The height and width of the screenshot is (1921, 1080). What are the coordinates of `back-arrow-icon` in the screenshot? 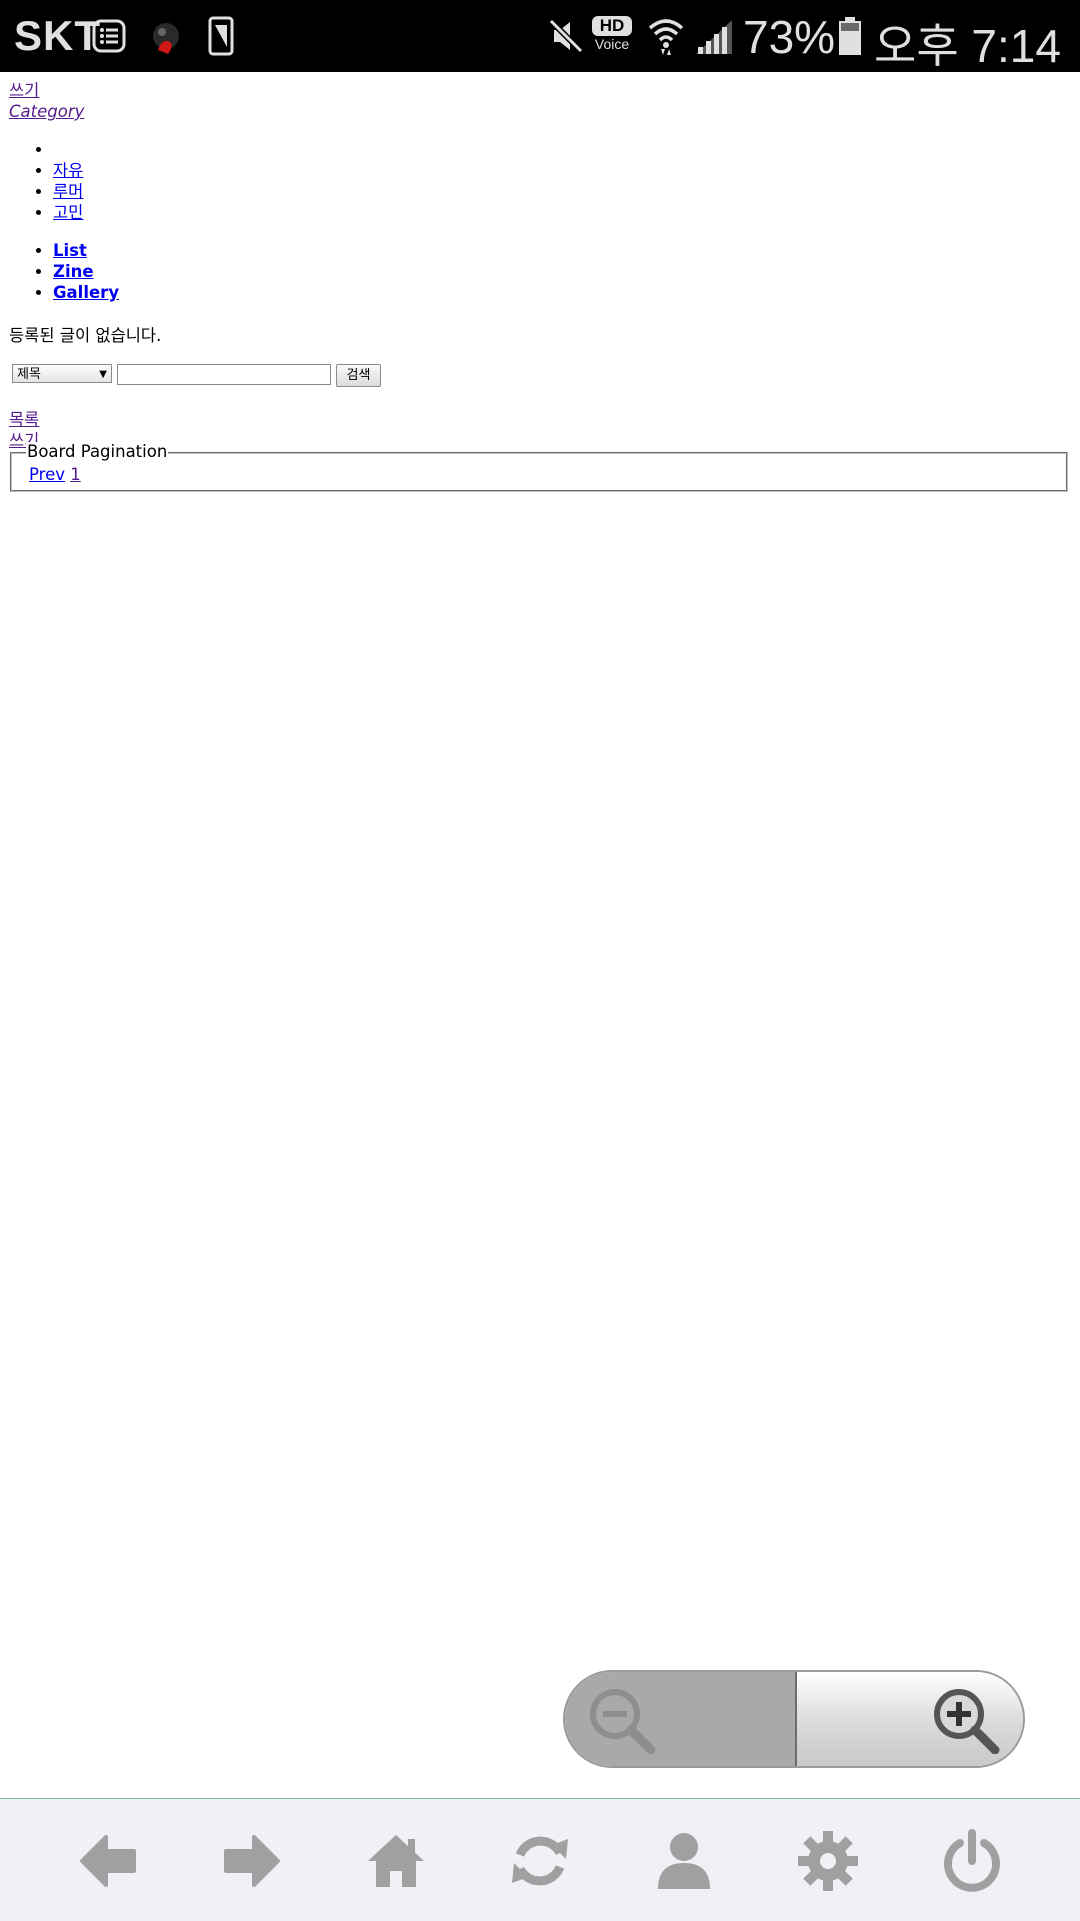 It's located at (108, 1861).